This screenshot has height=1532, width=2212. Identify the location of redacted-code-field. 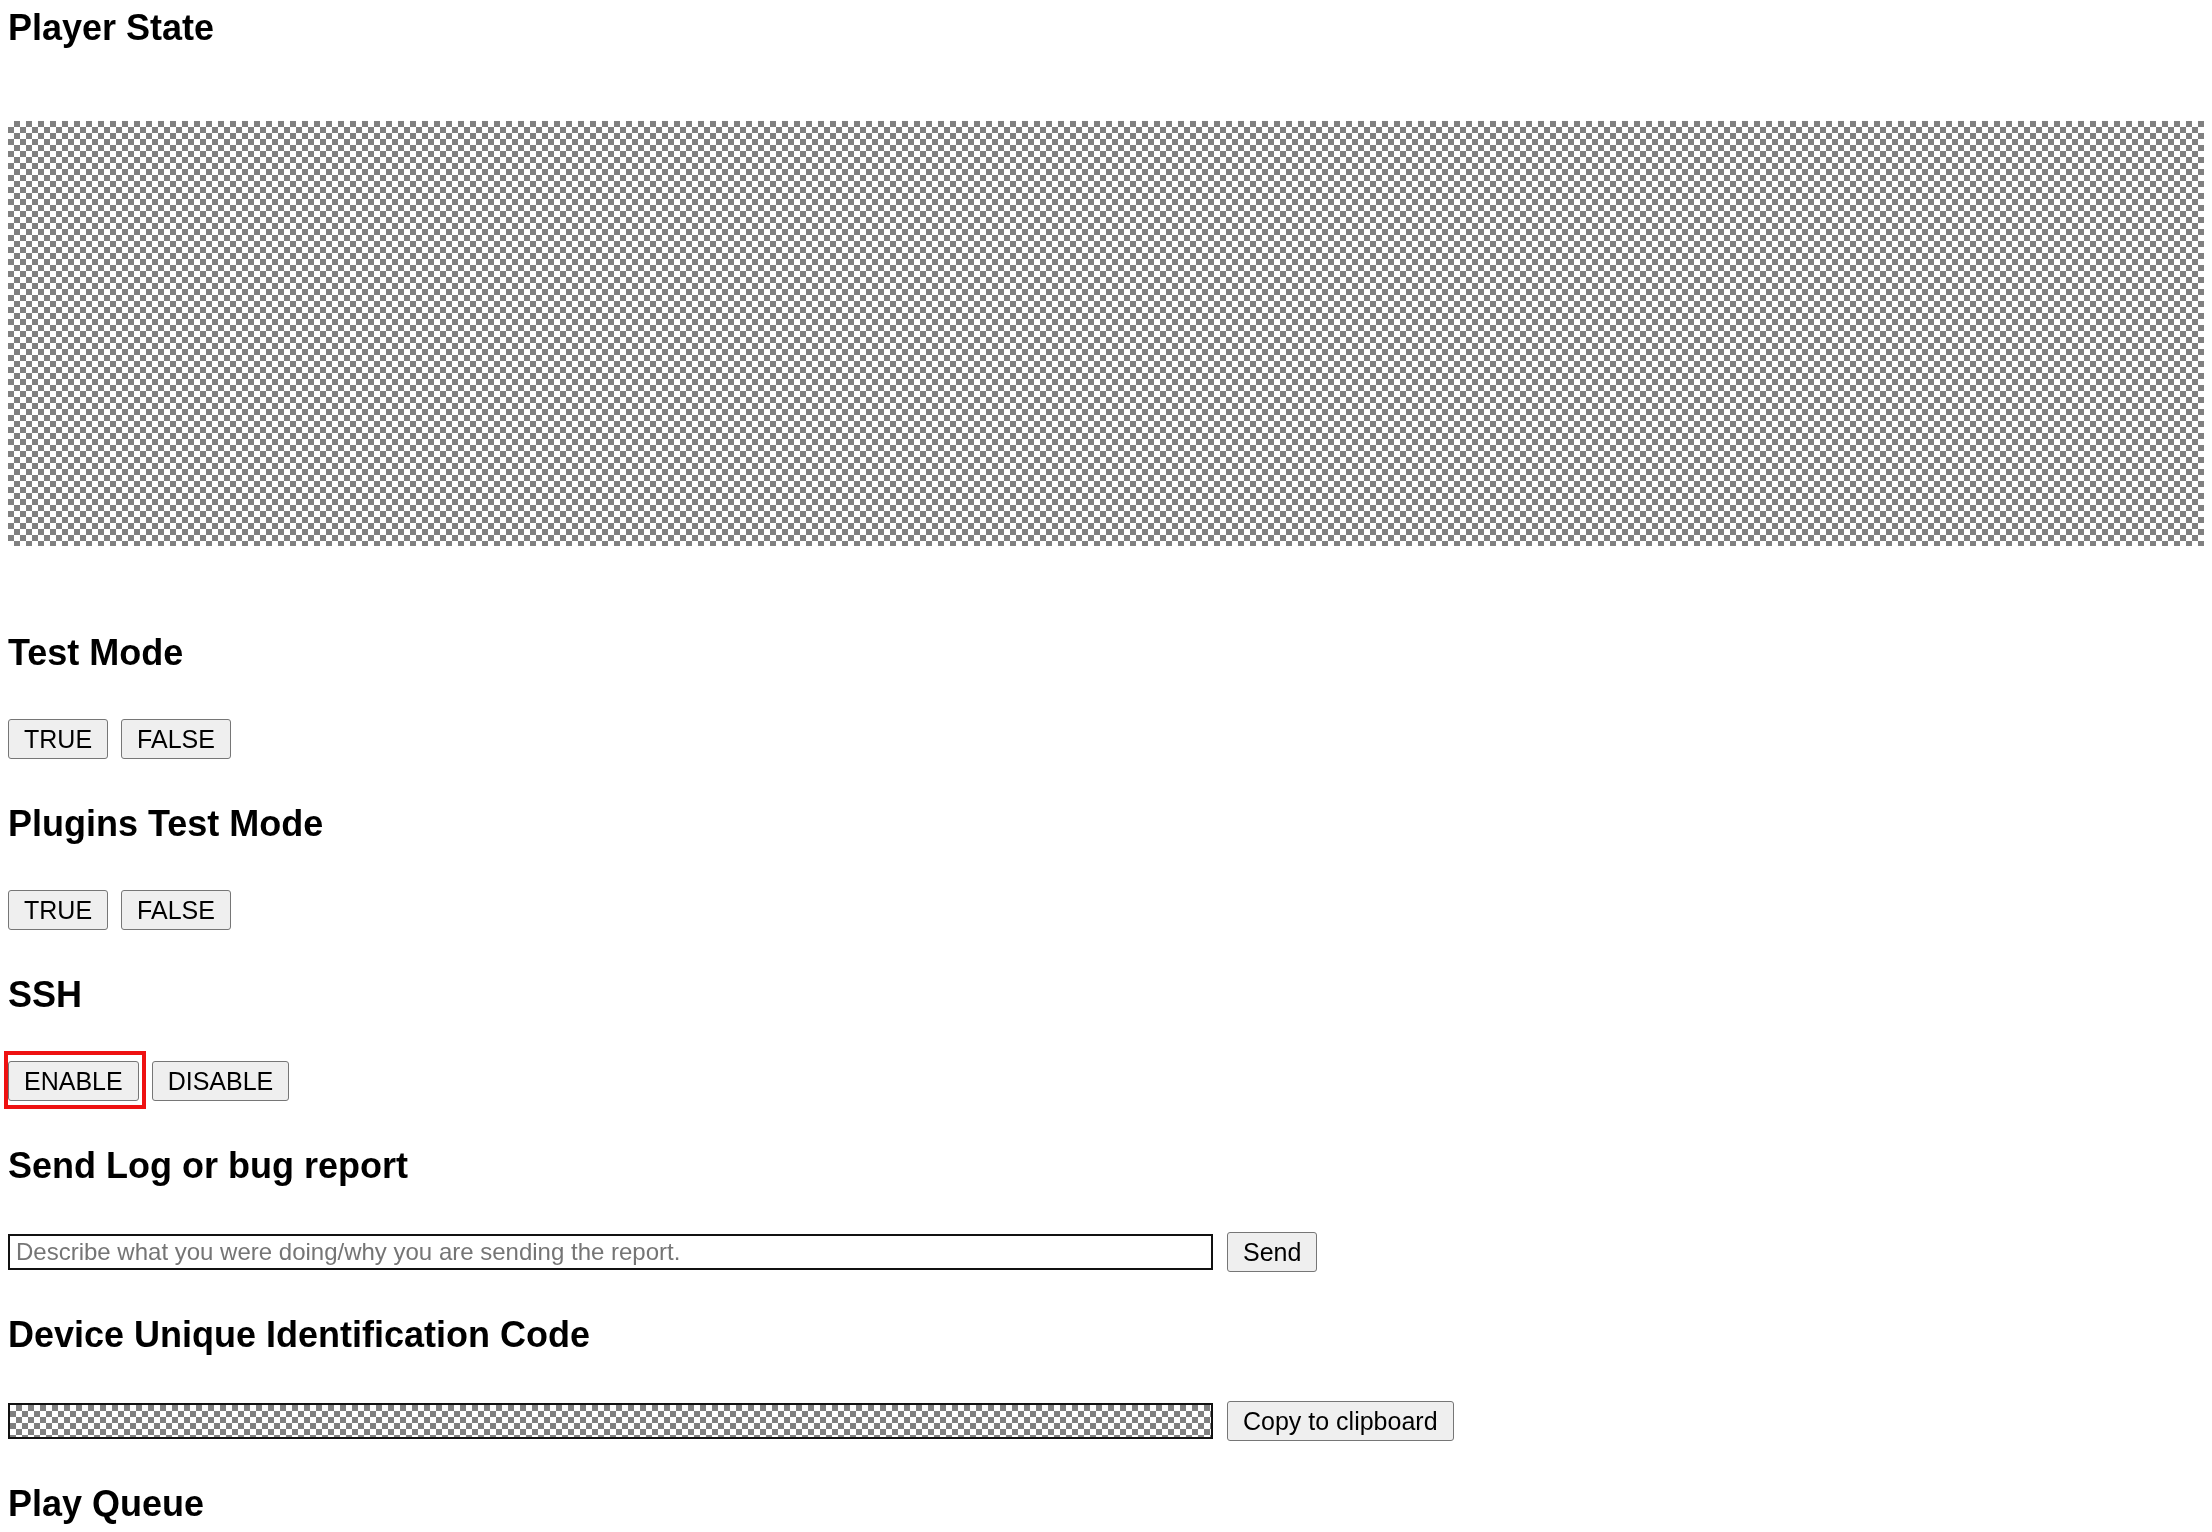
(610, 1421).